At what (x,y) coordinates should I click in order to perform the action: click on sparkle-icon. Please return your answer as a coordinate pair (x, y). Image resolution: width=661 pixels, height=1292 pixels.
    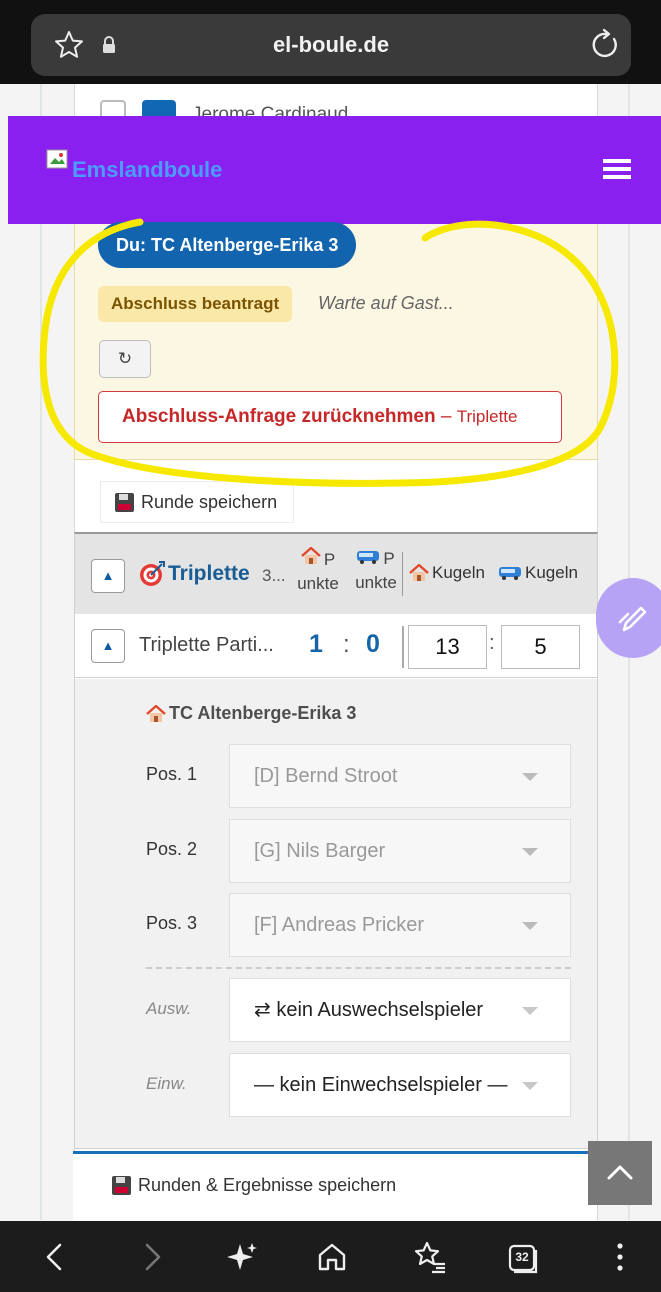
    Looking at the image, I should click on (242, 1257).